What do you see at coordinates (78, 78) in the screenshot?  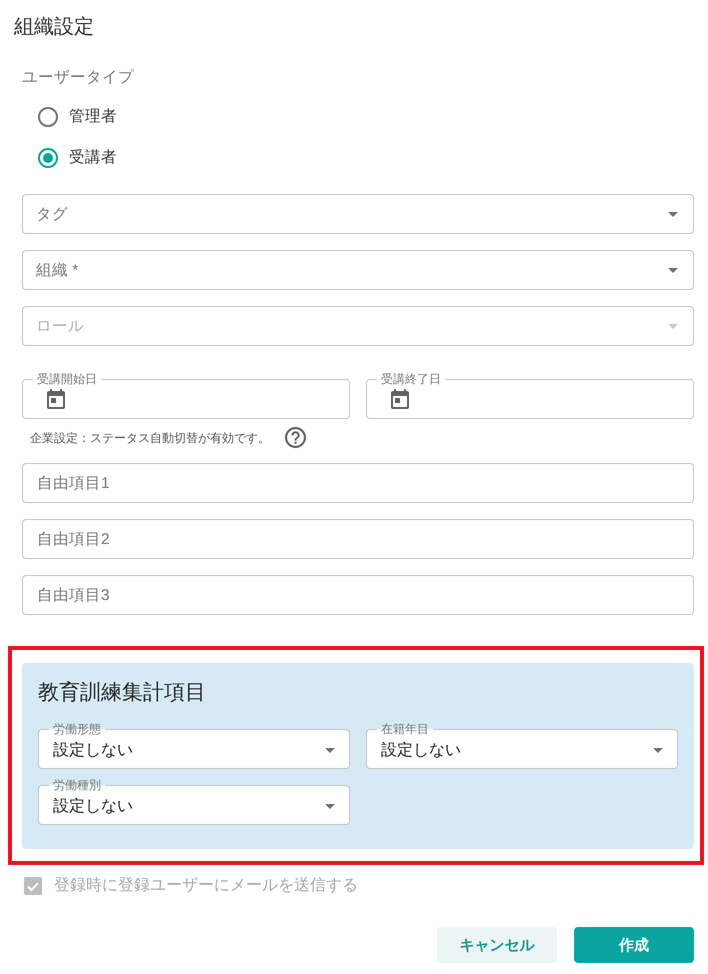 I see `group-label: ユーザータイプ` at bounding box center [78, 78].